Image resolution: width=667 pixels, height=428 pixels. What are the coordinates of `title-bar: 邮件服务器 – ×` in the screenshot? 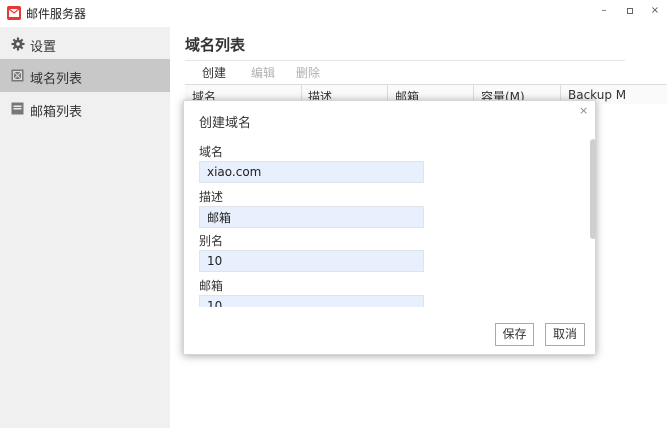 It's located at (333, 13).